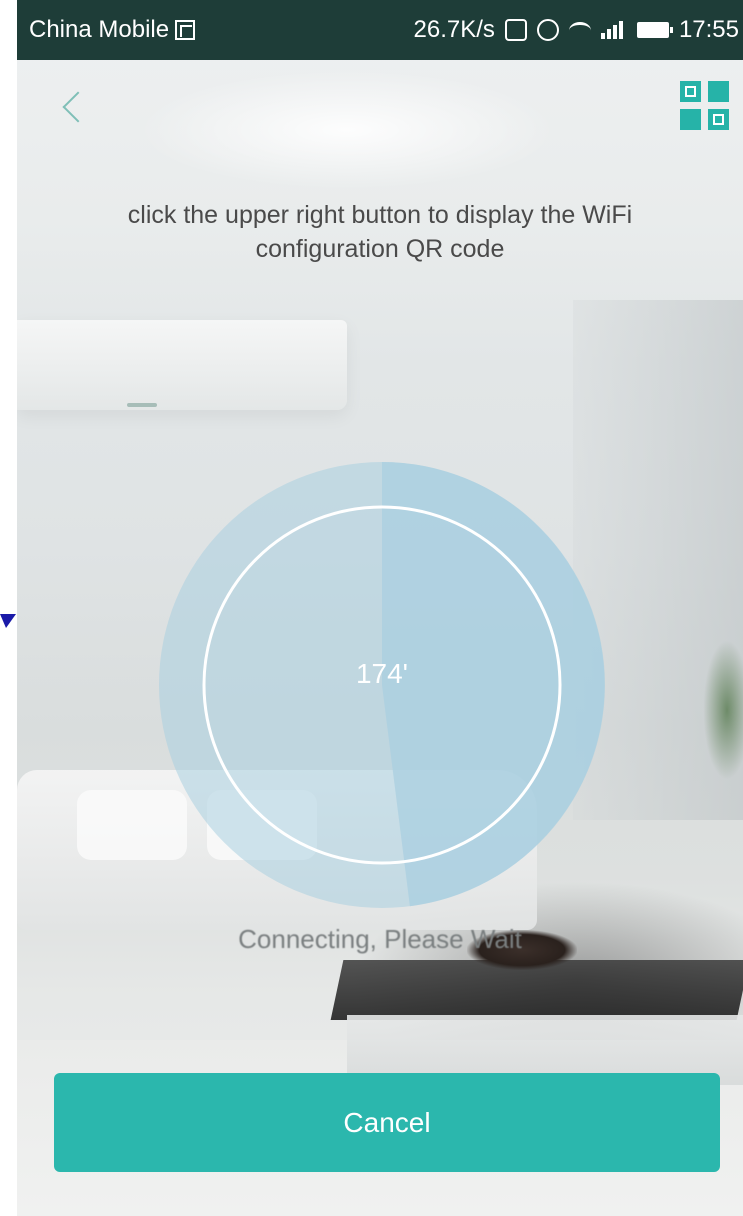 This screenshot has width=743, height=1216. What do you see at coordinates (708, 29) in the screenshot?
I see `clock: 17:55` at bounding box center [708, 29].